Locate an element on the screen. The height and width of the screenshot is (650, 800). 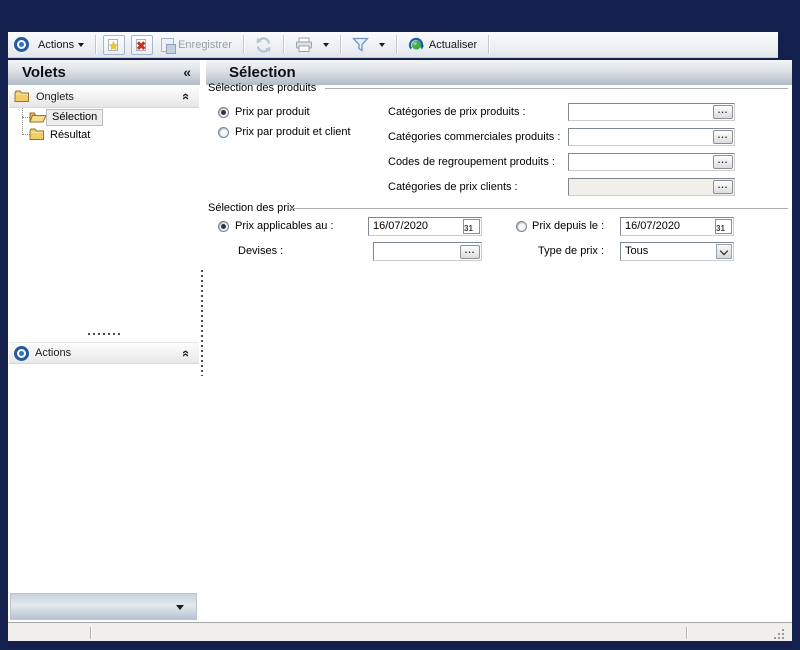
tree-connector is located at coordinates (22, 121).